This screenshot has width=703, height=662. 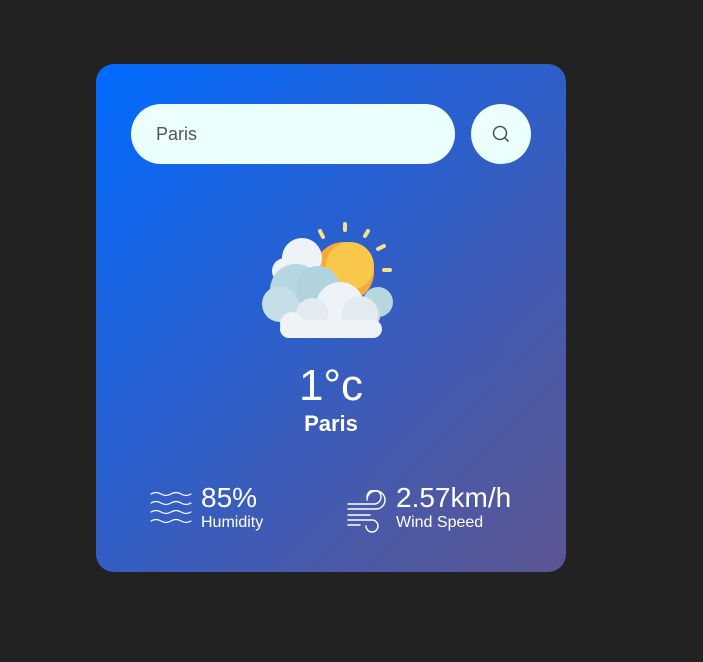 What do you see at coordinates (293, 134) in the screenshot?
I see `city-search-input` at bounding box center [293, 134].